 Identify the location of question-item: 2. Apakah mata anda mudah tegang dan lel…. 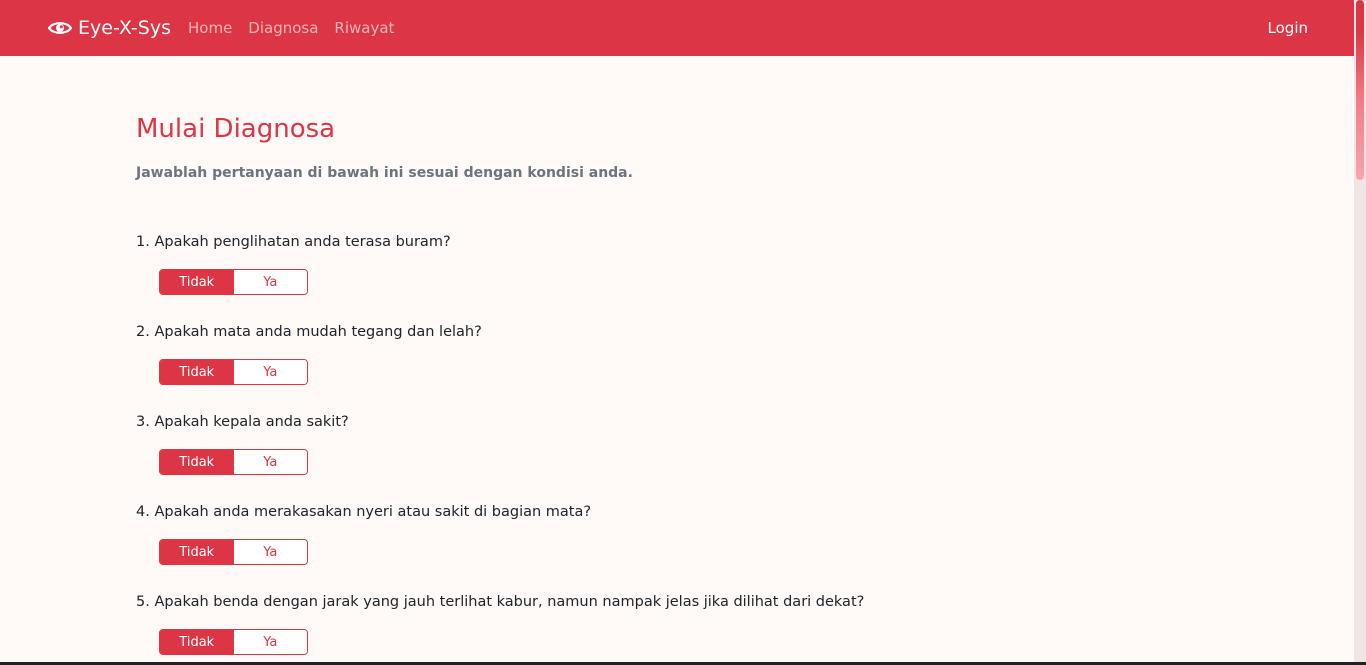
(686, 367).